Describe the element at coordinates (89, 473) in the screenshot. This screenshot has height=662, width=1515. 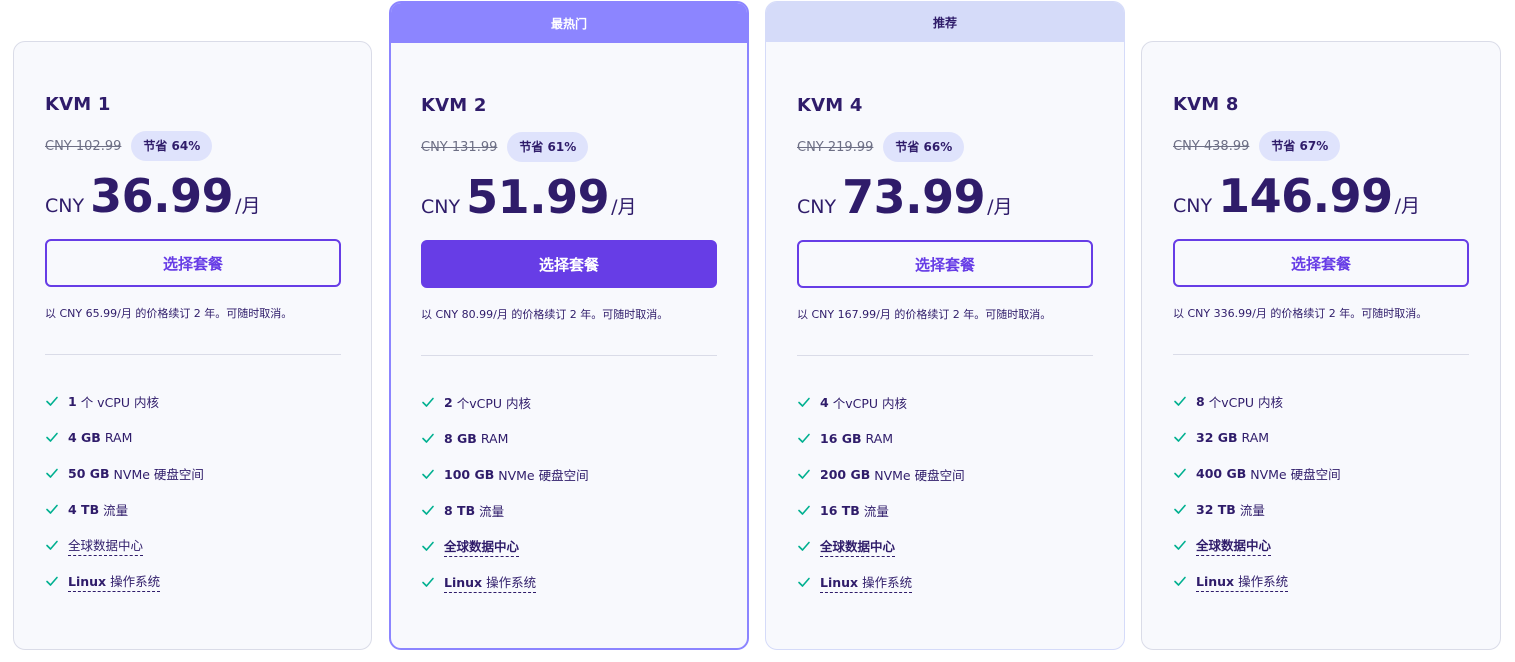
I see `feature-value: 50 GB` at that location.